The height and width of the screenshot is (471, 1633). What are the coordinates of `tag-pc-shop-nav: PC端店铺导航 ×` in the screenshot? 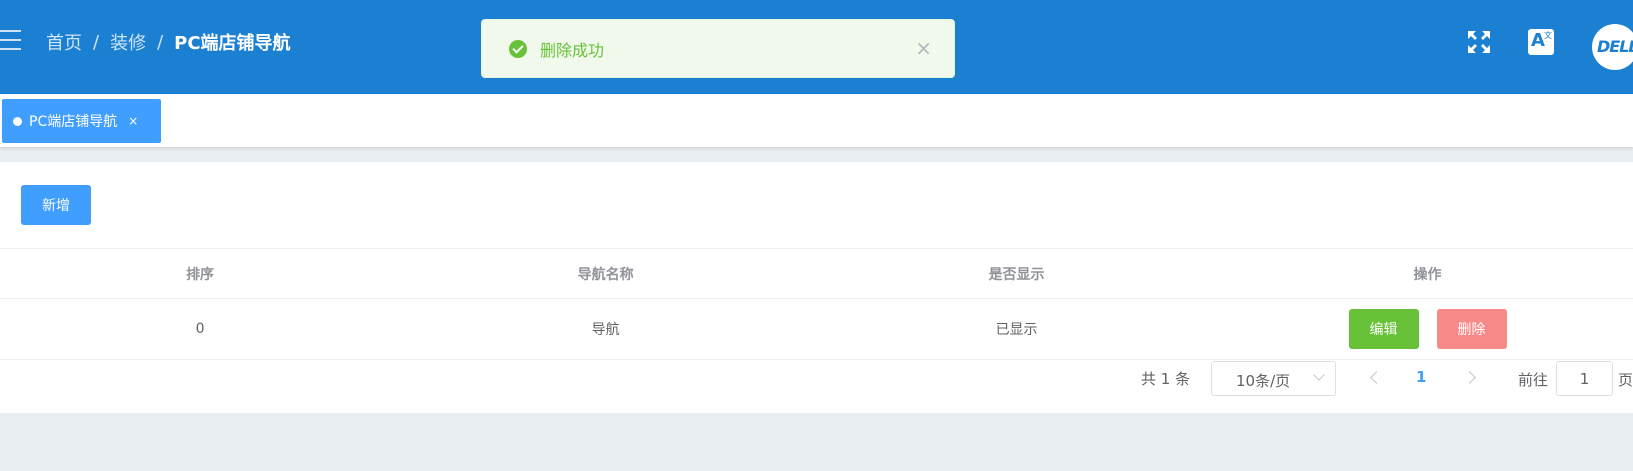 It's located at (81, 121).